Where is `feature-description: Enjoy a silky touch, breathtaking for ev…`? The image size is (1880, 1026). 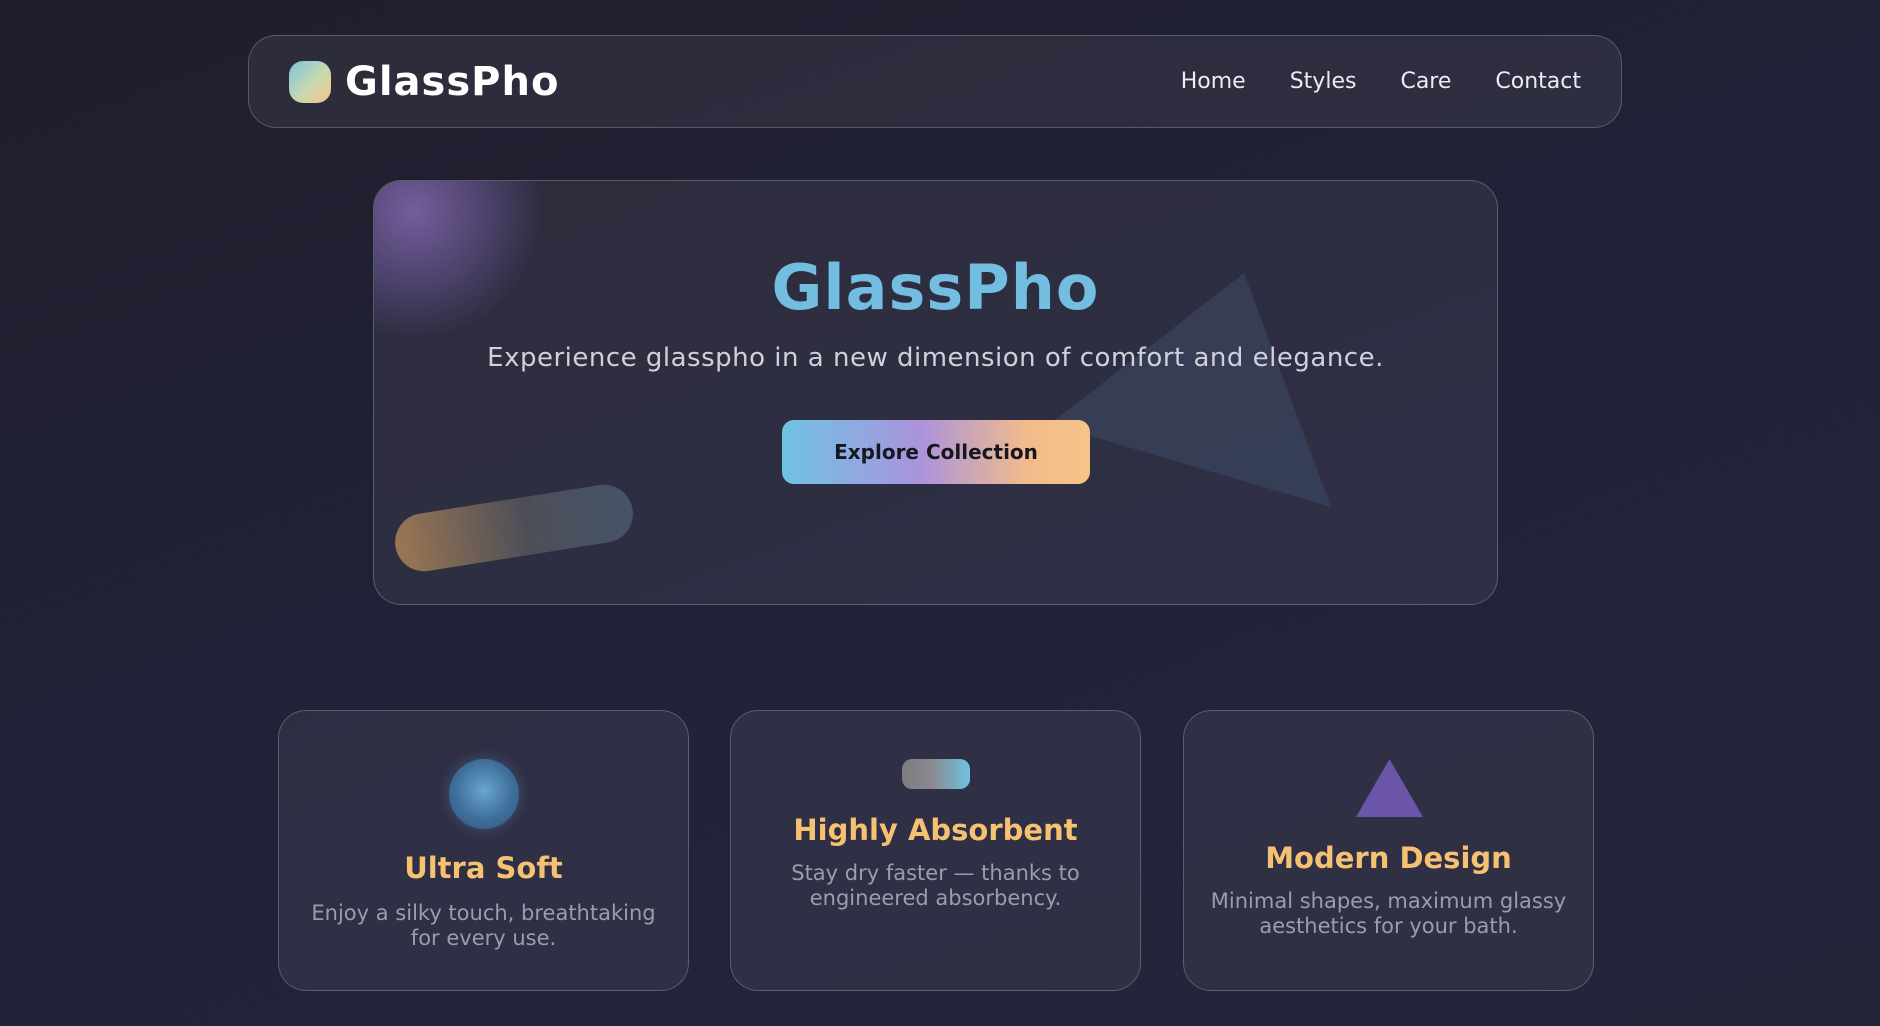
feature-description: Enjoy a silky touch, breathtaking for ev… is located at coordinates (483, 925).